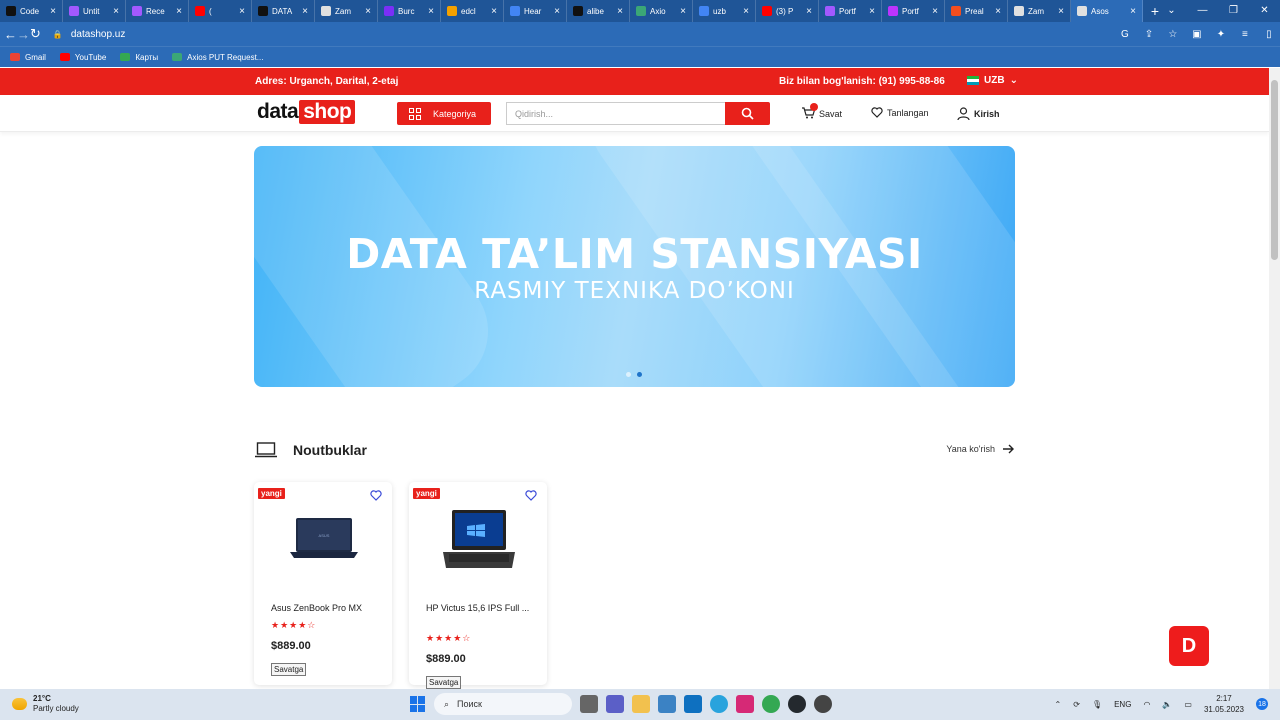 The width and height of the screenshot is (1280, 720). I want to click on weather-widget: 21°C Partly cloudy, so click(45, 704).